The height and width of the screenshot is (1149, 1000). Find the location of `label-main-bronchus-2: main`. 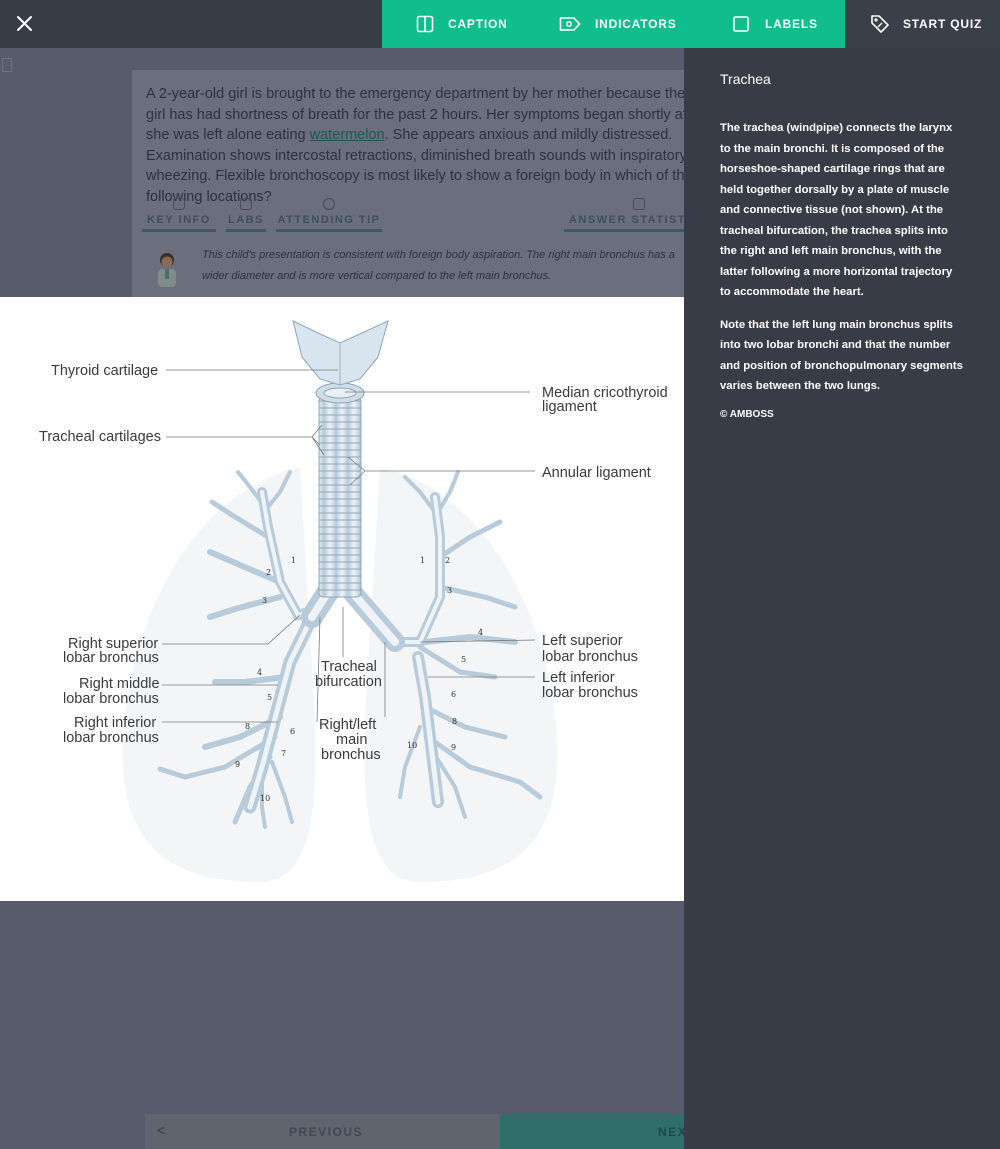

label-main-bronchus-2: main is located at coordinates (351, 740).